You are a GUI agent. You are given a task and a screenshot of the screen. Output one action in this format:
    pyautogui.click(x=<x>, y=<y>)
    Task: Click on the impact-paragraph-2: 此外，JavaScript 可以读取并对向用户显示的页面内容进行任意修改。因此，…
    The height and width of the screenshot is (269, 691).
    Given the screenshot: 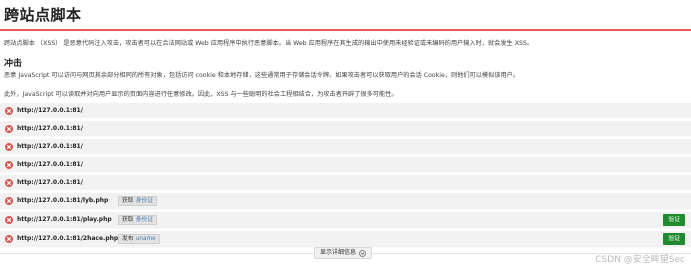 What is the action you would take?
    pyautogui.click(x=201, y=94)
    